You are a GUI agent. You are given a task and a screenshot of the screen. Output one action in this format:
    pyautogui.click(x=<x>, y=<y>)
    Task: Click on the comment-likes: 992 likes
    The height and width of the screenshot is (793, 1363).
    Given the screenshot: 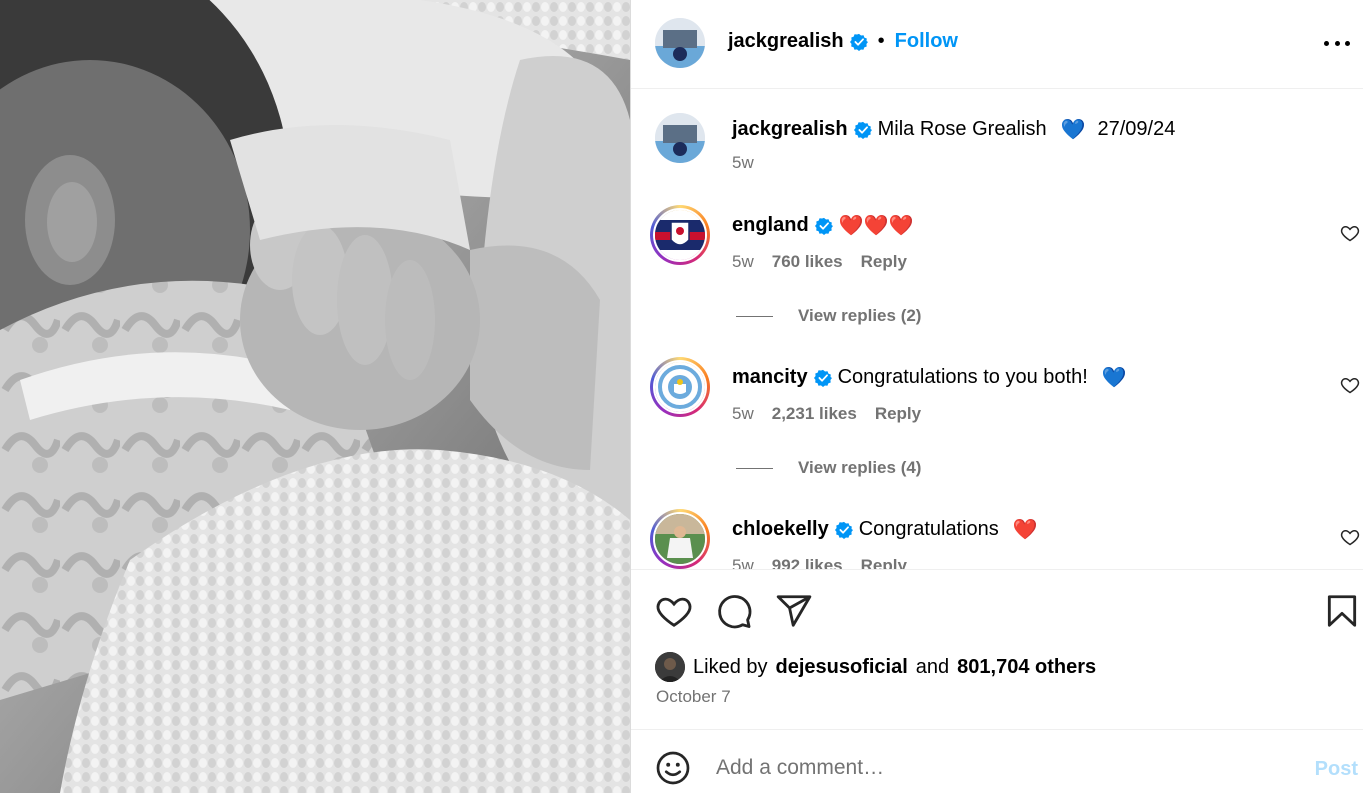 What is the action you would take?
    pyautogui.click(x=807, y=562)
    